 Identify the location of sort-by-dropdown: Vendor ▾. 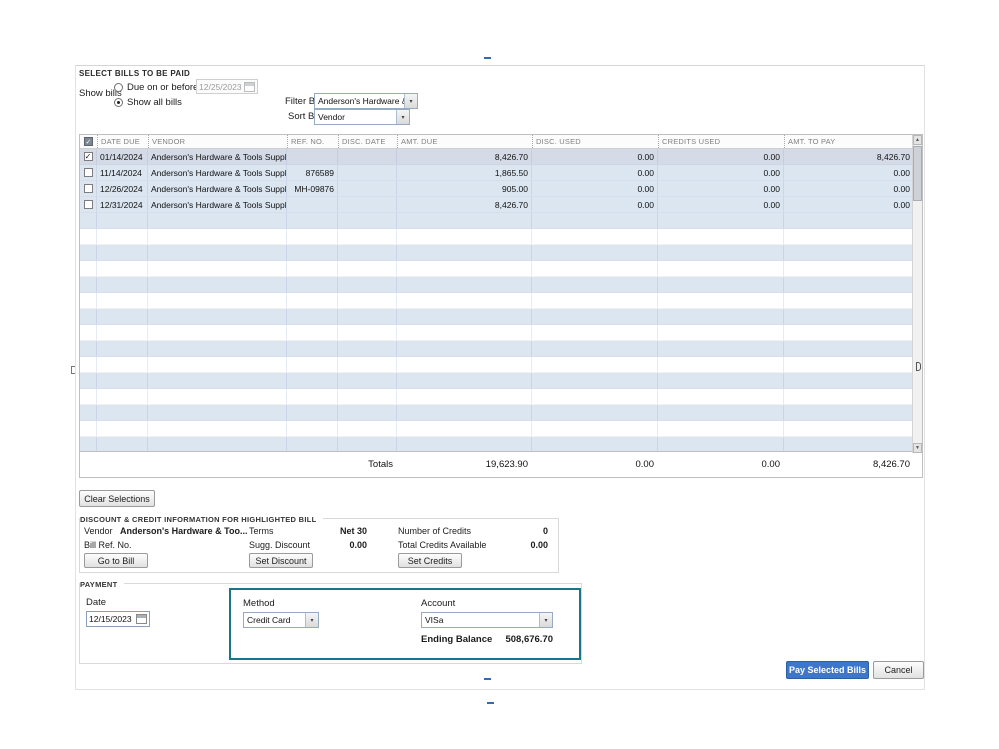
(362, 117).